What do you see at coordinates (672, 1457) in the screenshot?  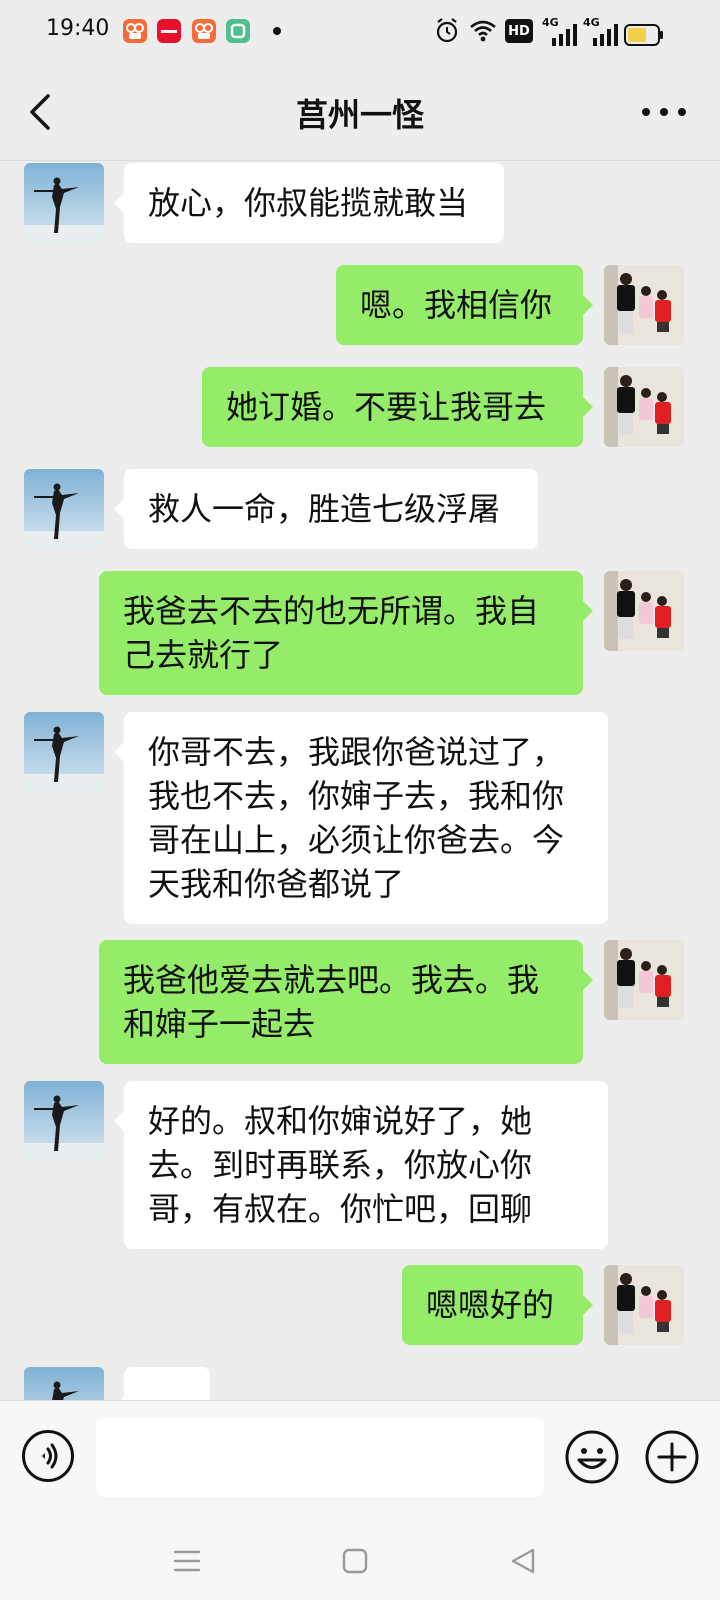 I see `plus-button` at bounding box center [672, 1457].